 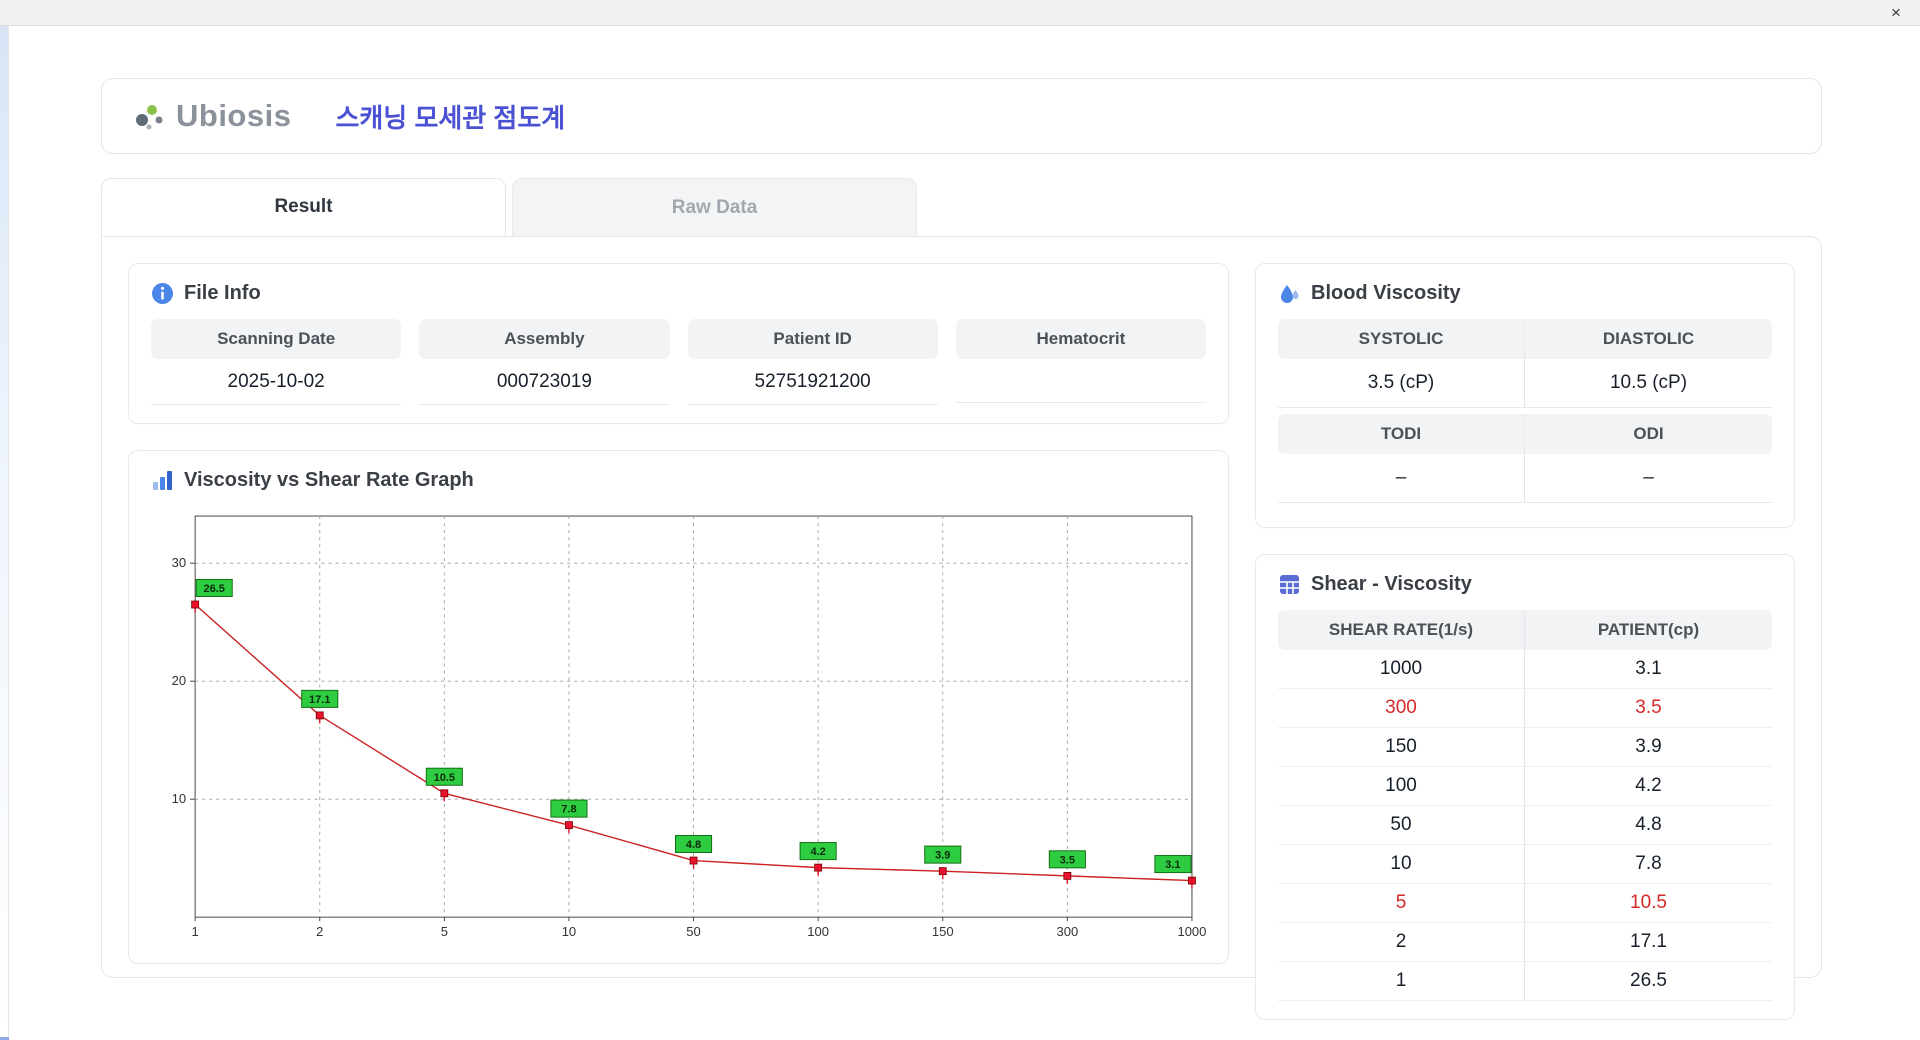 I want to click on window-close-button: ×, so click(x=1896, y=13).